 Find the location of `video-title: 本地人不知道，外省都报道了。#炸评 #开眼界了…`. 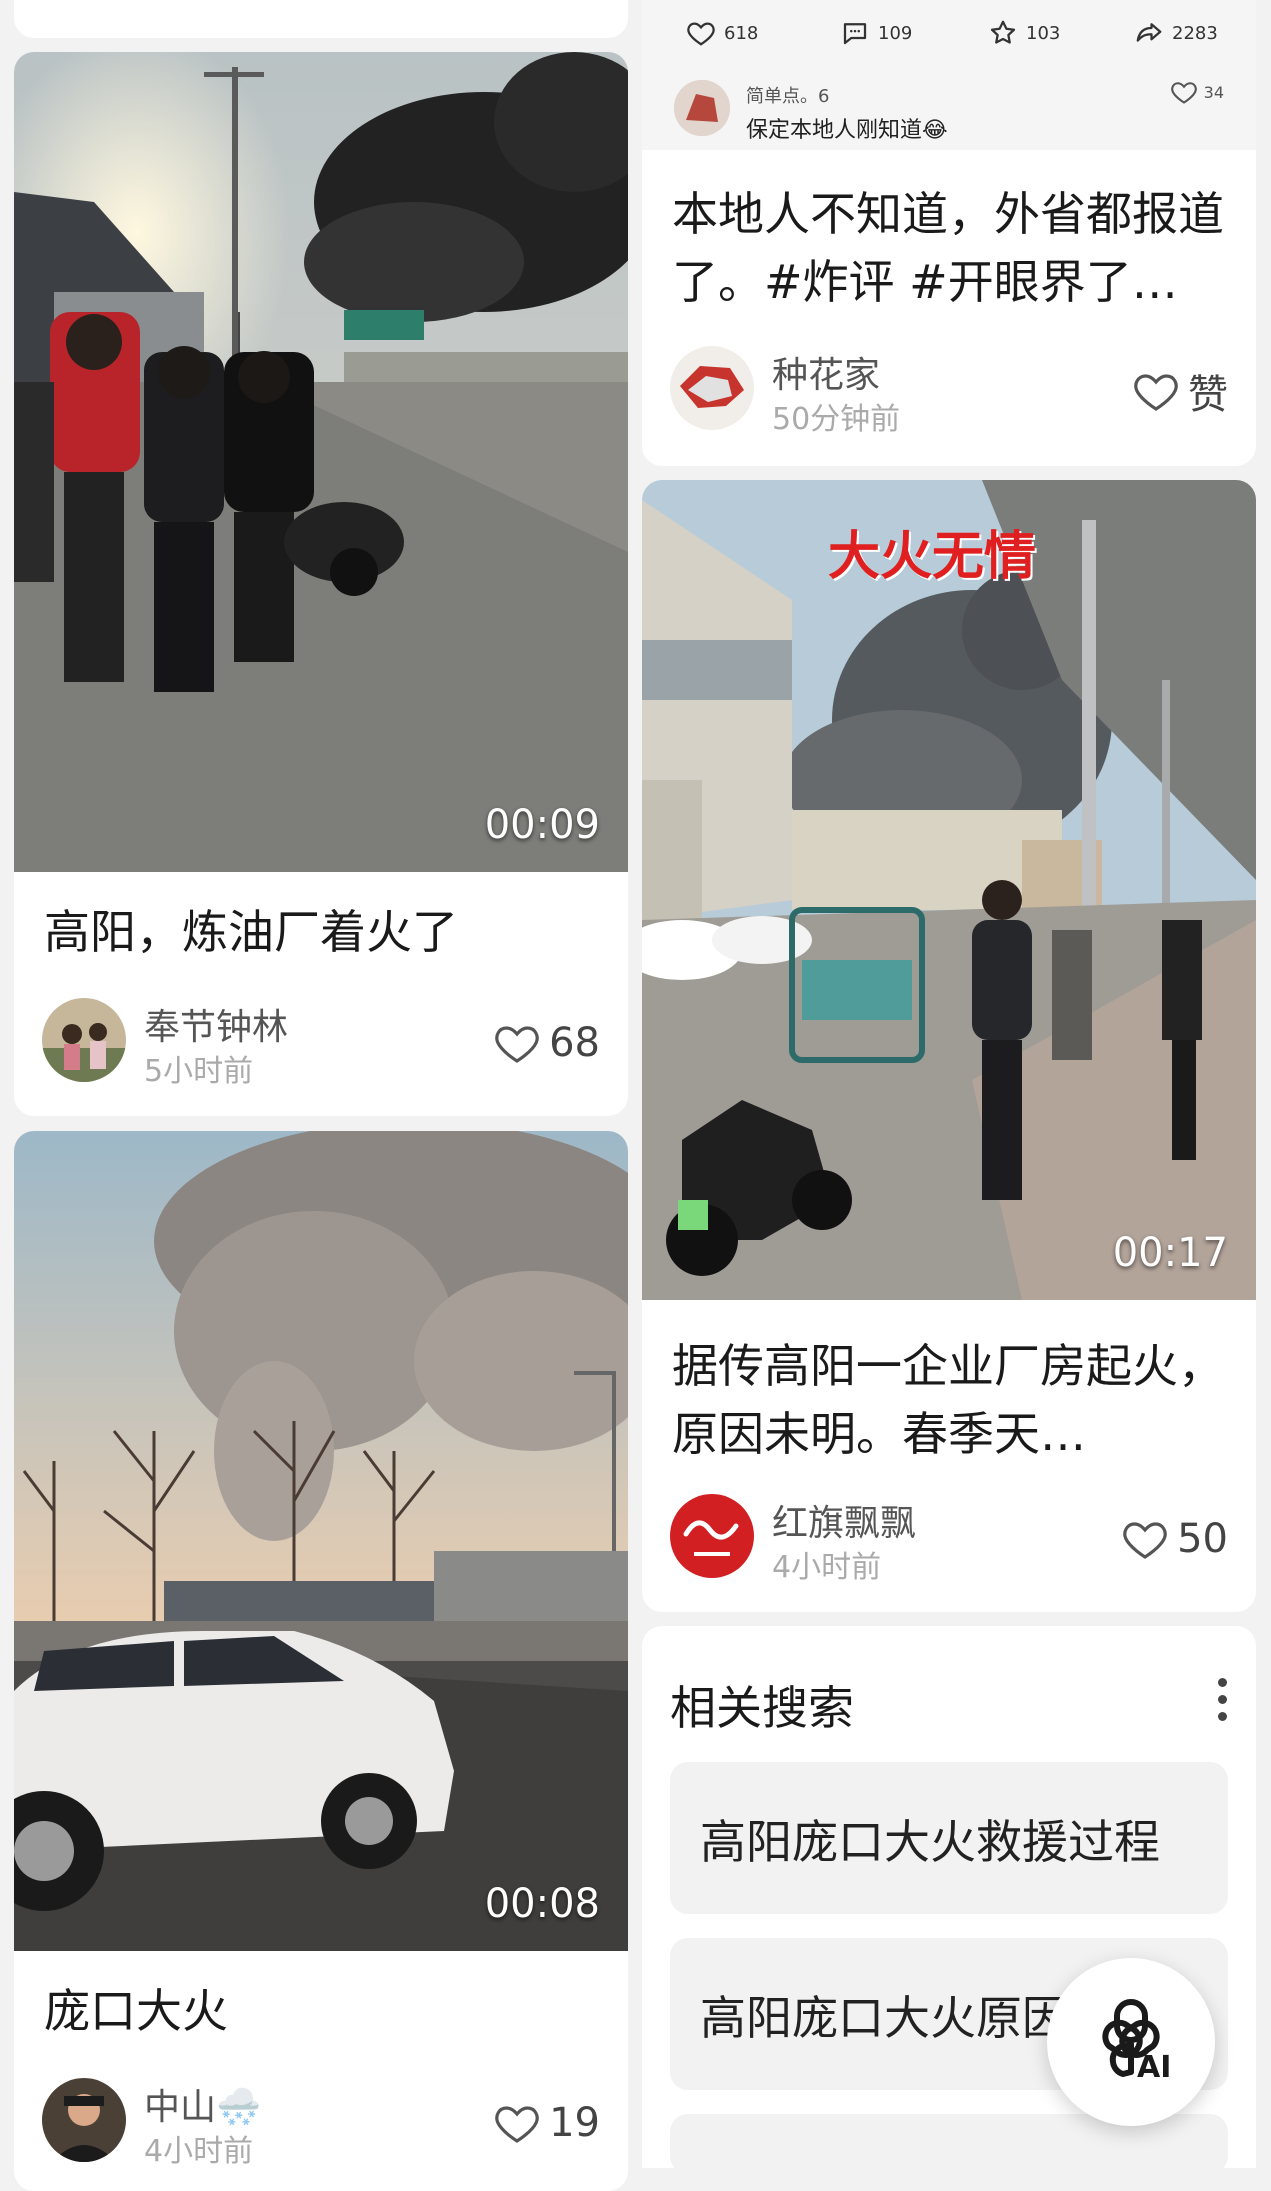

video-title: 本地人不知道，外省都报道了。#炸评 #开眼界了… is located at coordinates (949, 248).